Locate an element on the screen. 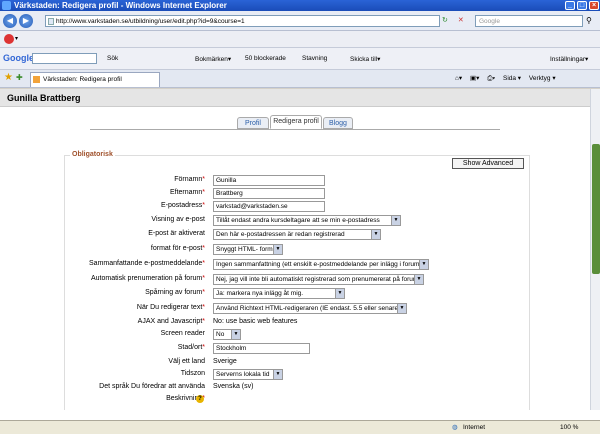  field-label-text: Det språk Du föredrar att använda is located at coordinates (152, 386).